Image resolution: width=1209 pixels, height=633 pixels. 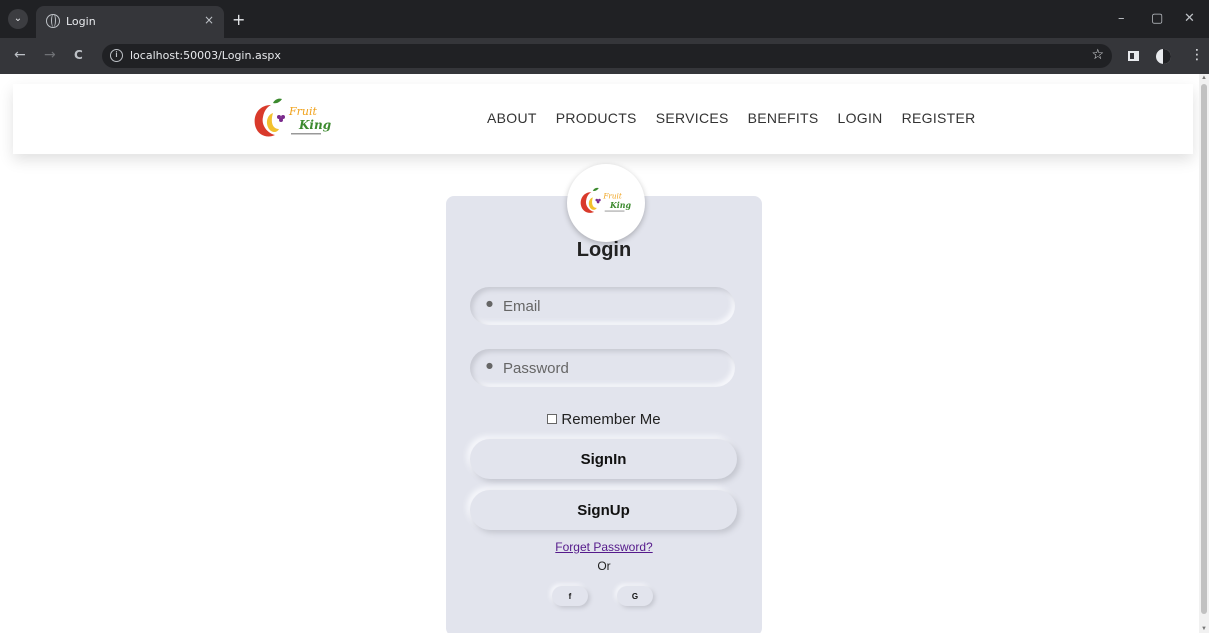 I want to click on password-field: ●, so click(x=602, y=368).